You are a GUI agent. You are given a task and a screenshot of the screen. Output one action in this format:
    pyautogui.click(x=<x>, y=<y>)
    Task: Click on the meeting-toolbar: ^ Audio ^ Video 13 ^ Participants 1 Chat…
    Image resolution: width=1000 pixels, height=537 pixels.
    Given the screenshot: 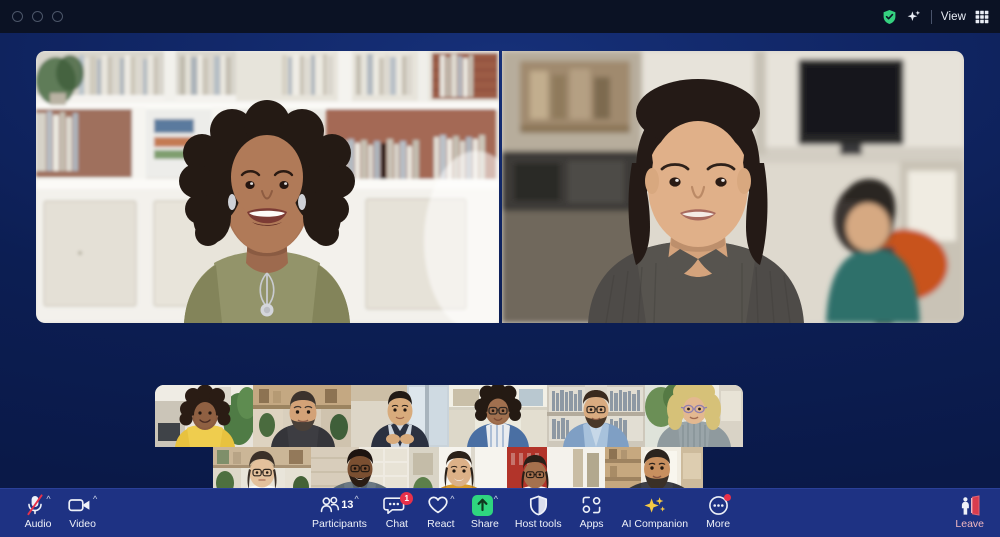 What is the action you would take?
    pyautogui.click(x=500, y=512)
    